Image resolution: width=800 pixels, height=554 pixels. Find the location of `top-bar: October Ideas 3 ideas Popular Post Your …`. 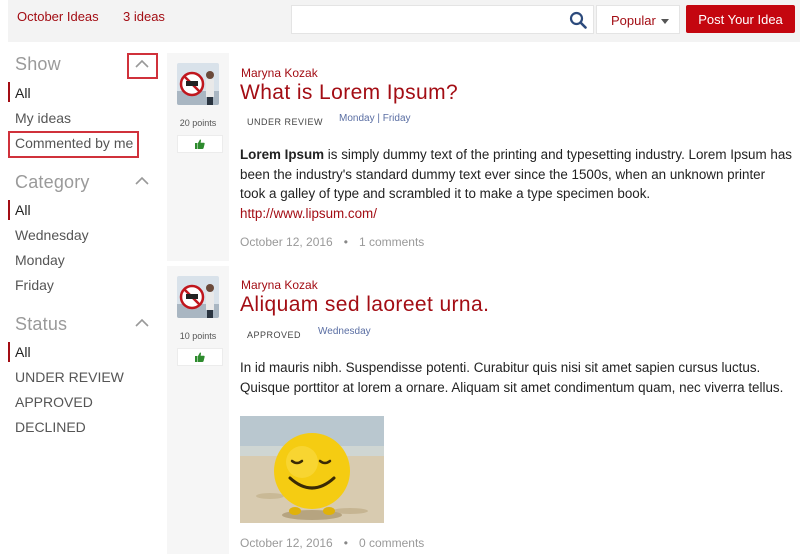

top-bar: October Ideas 3 ideas Popular Post Your … is located at coordinates (404, 21).